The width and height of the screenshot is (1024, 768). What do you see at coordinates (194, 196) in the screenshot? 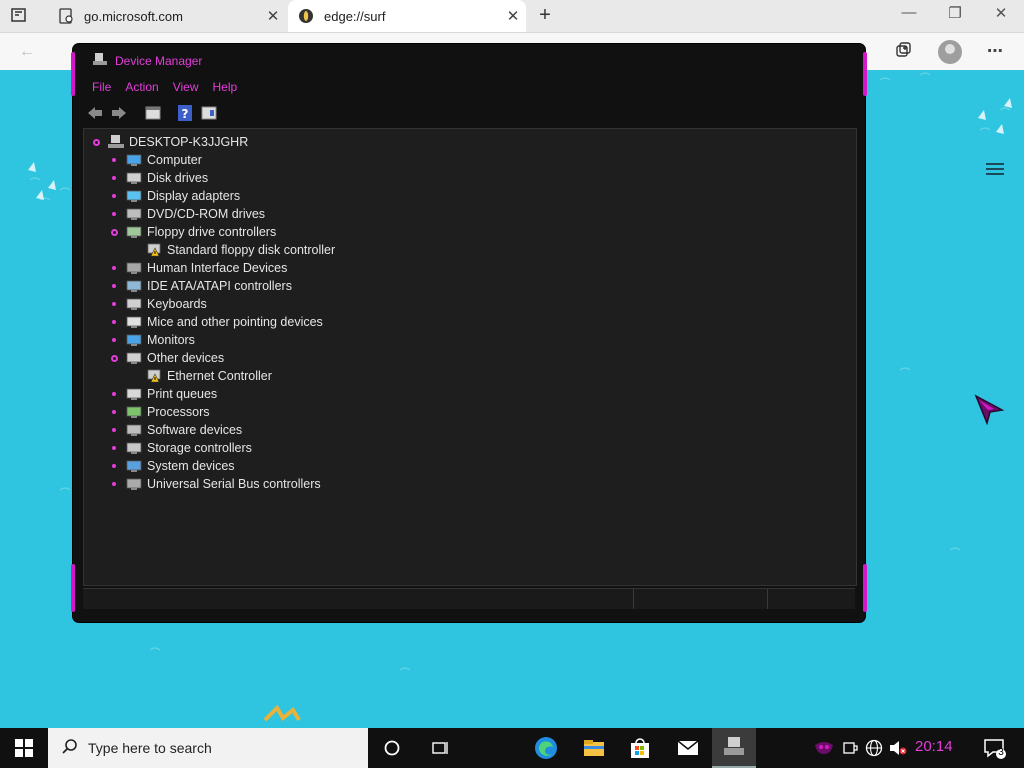
I see `tree-category-label: Display adapters` at bounding box center [194, 196].